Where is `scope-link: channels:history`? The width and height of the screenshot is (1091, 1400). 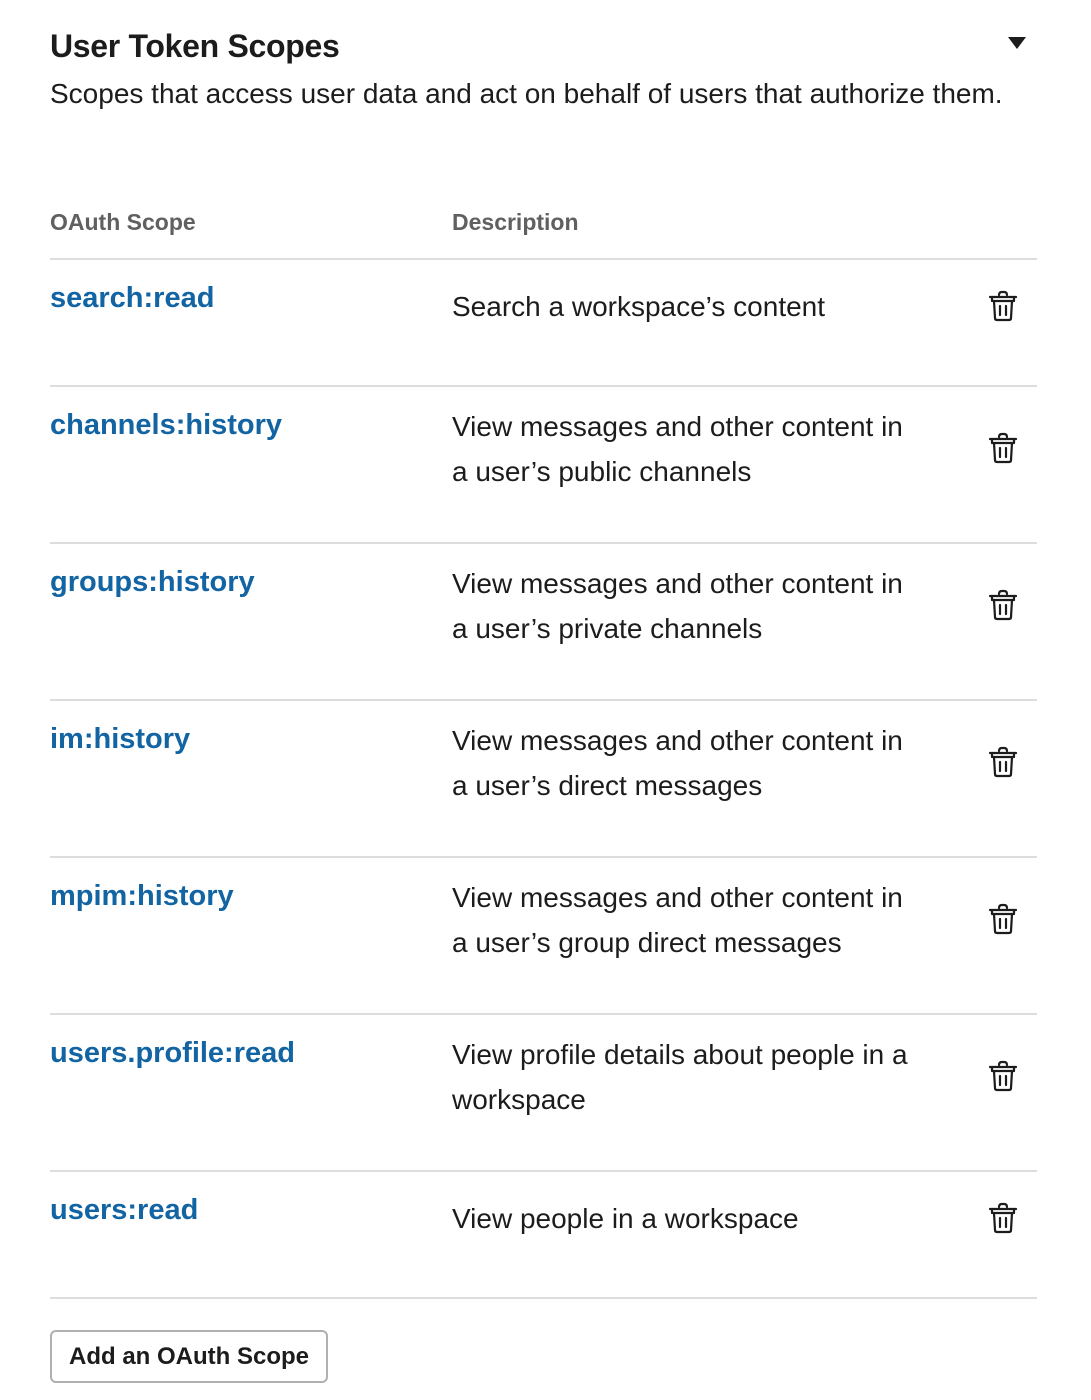 scope-link: channels:history is located at coordinates (166, 425).